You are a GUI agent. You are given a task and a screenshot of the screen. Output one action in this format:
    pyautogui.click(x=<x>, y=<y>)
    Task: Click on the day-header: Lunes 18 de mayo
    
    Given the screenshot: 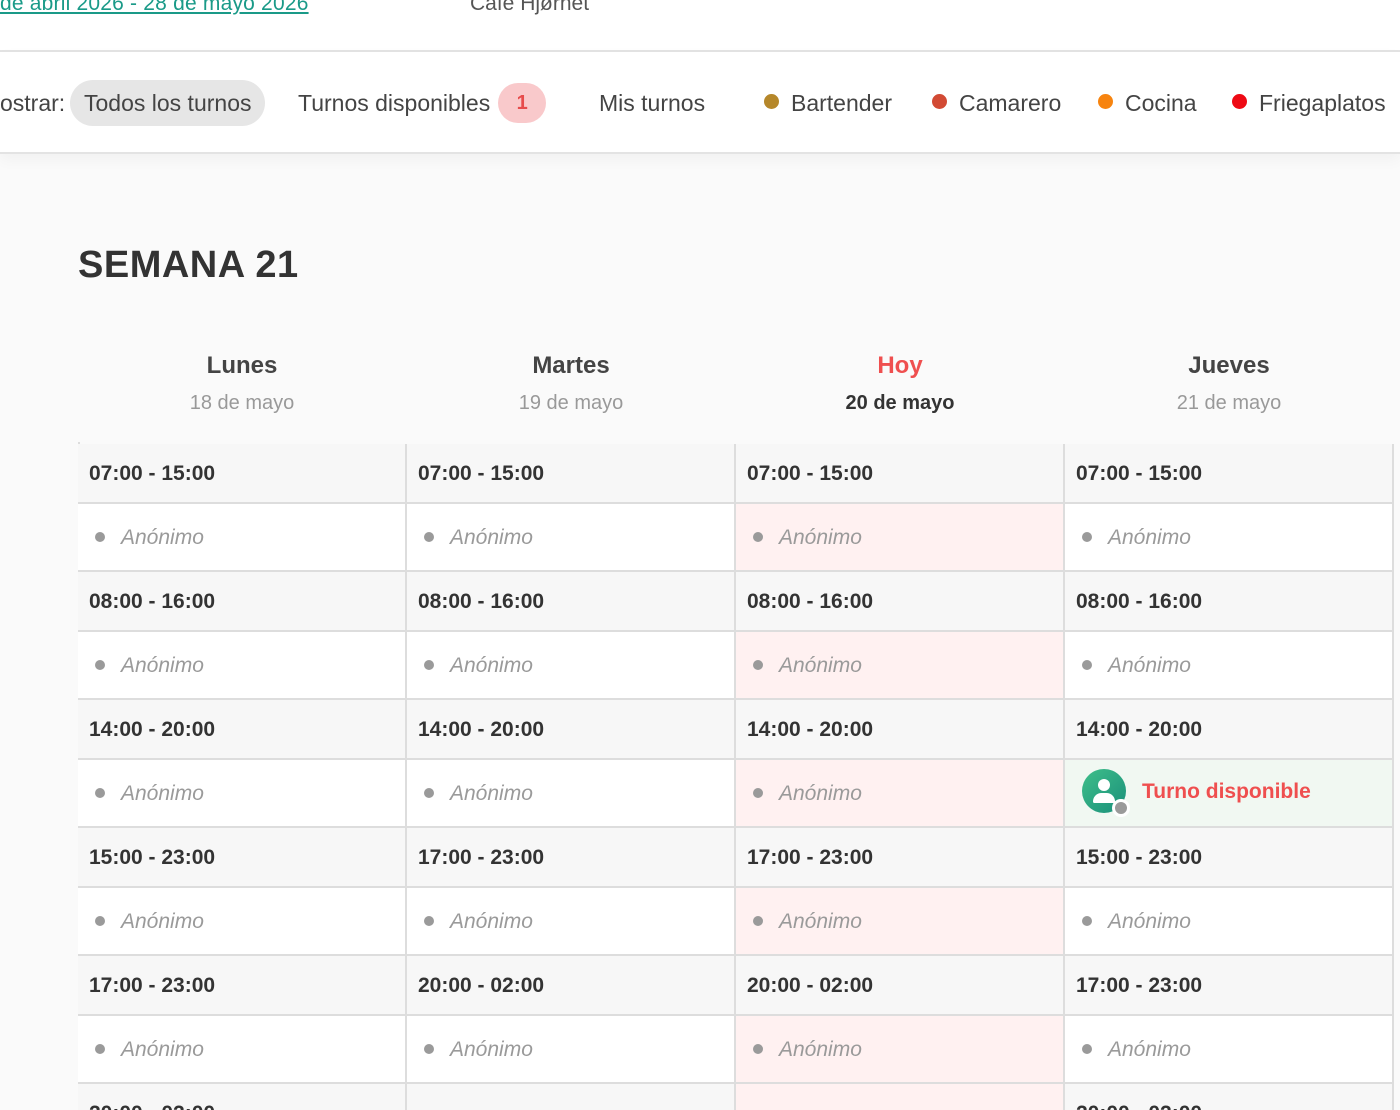 What is the action you would take?
    pyautogui.click(x=242, y=383)
    